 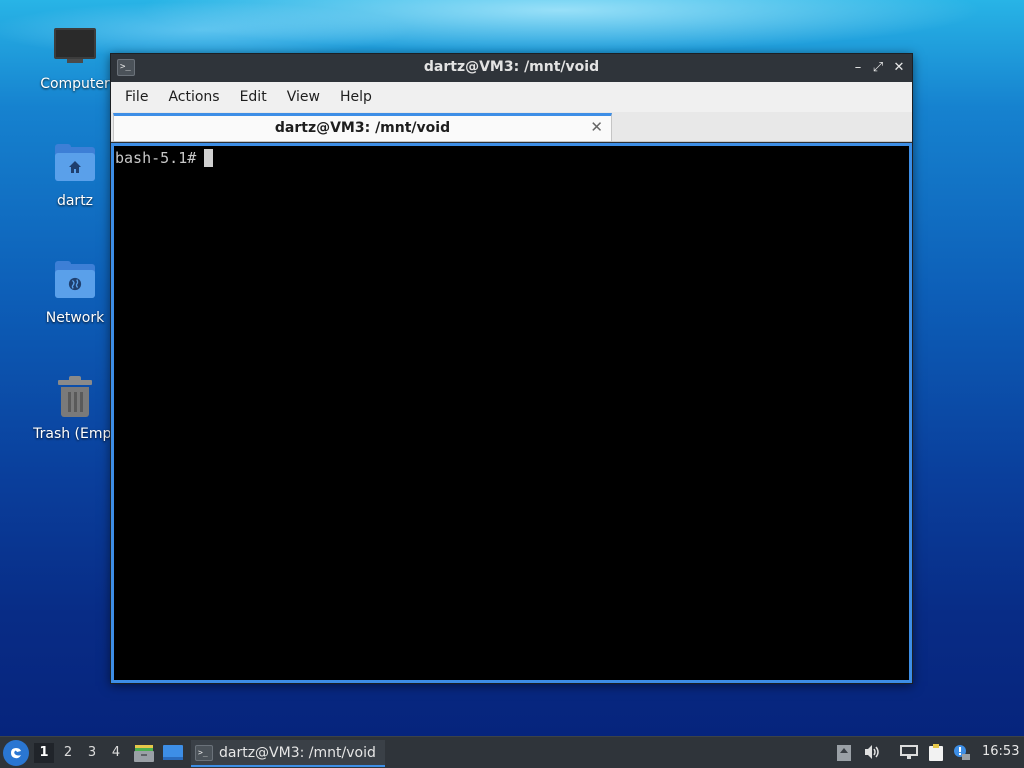 What do you see at coordinates (878, 68) in the screenshot?
I see `maximize-button: ⤢` at bounding box center [878, 68].